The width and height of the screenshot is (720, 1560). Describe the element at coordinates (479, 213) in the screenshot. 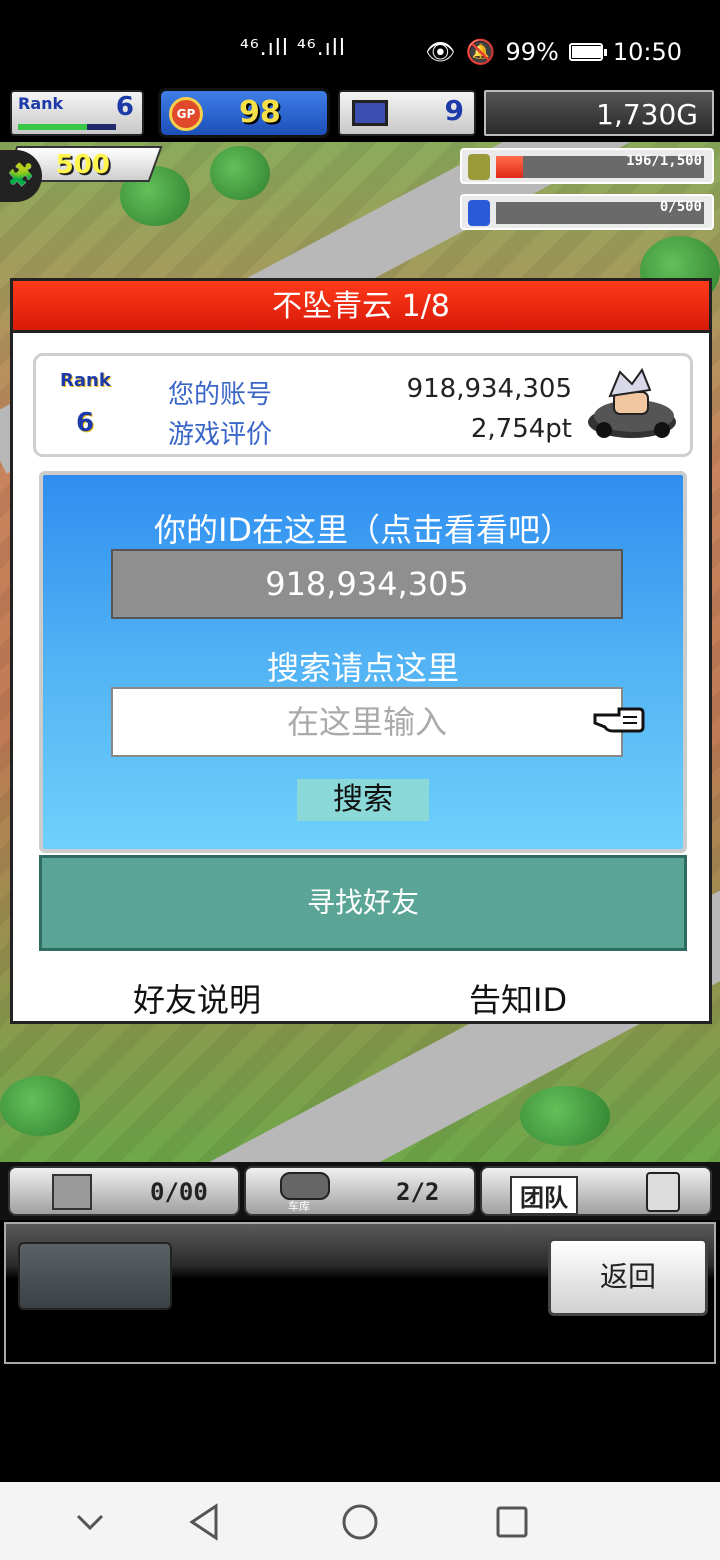

I see `bottle-icon` at that location.